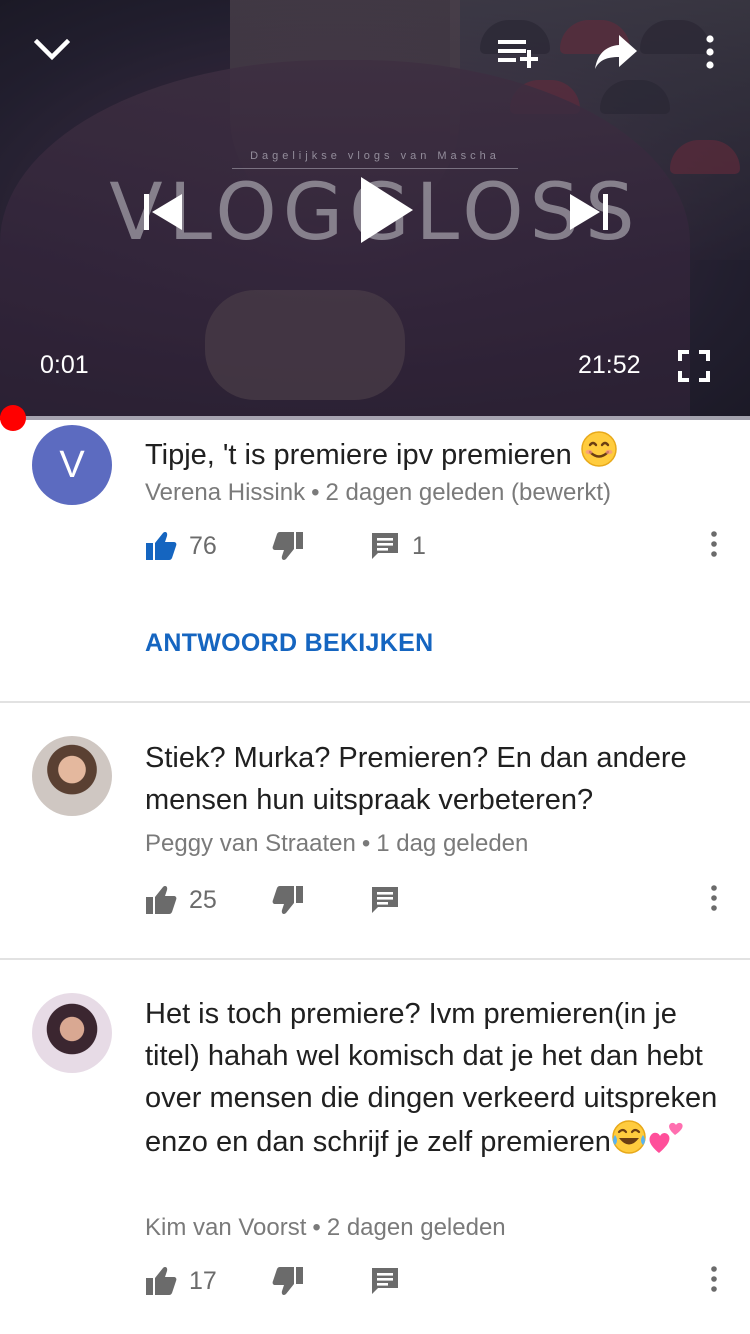 The image size is (750, 1334). I want to click on comment-meta: Kim van Voorst • 2 dagen geleden, so click(325, 1227).